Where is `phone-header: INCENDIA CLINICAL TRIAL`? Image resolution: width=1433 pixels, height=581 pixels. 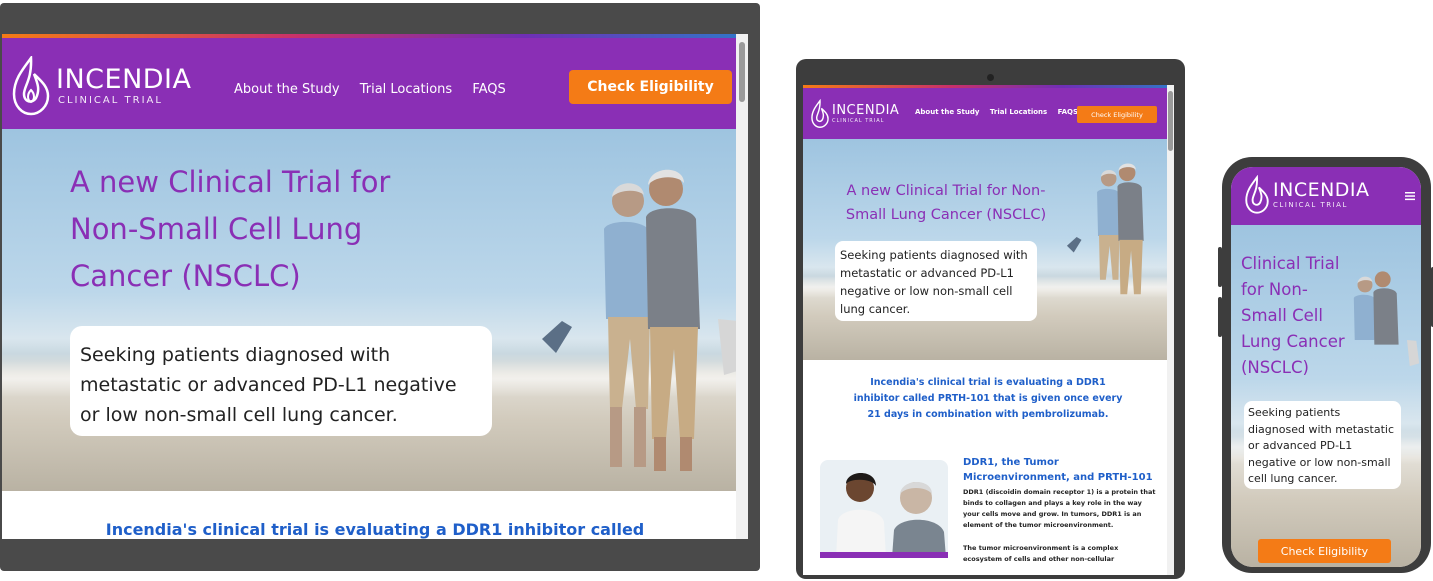
phone-header: INCENDIA CLINICAL TRIAL is located at coordinates (1326, 196).